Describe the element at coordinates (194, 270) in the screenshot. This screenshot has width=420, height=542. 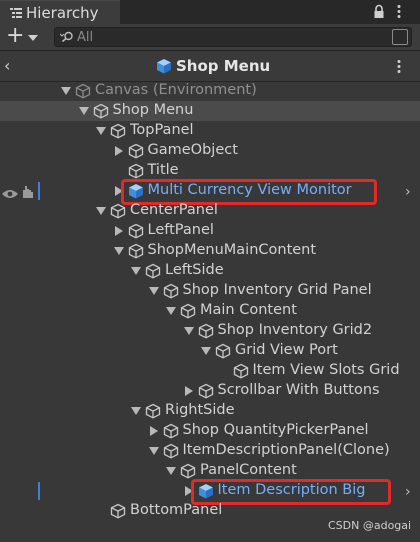
I see `tree-row-label: LeftSide` at that location.